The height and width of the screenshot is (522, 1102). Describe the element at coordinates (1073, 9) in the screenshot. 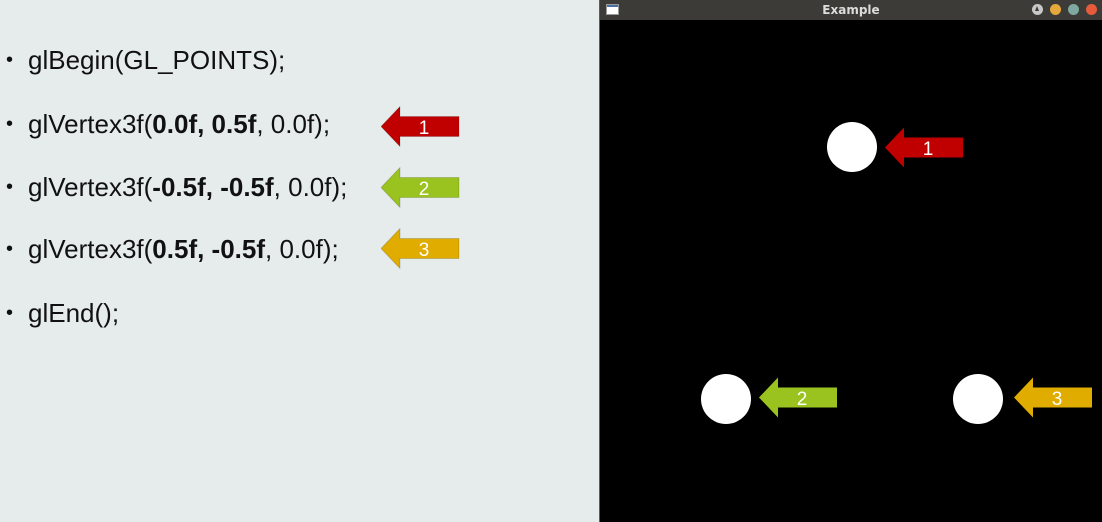

I see `maximize-button` at that location.